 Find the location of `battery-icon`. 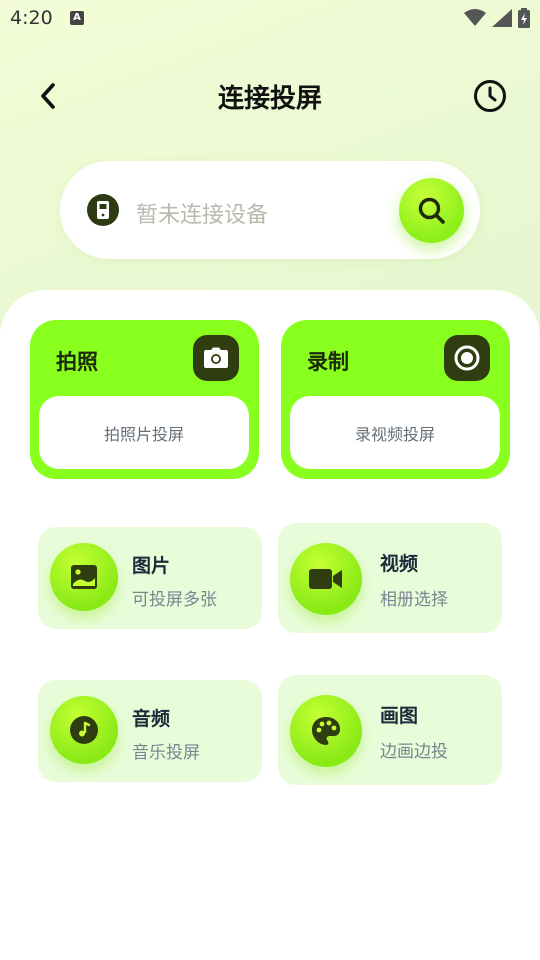

battery-icon is located at coordinates (524, 18).